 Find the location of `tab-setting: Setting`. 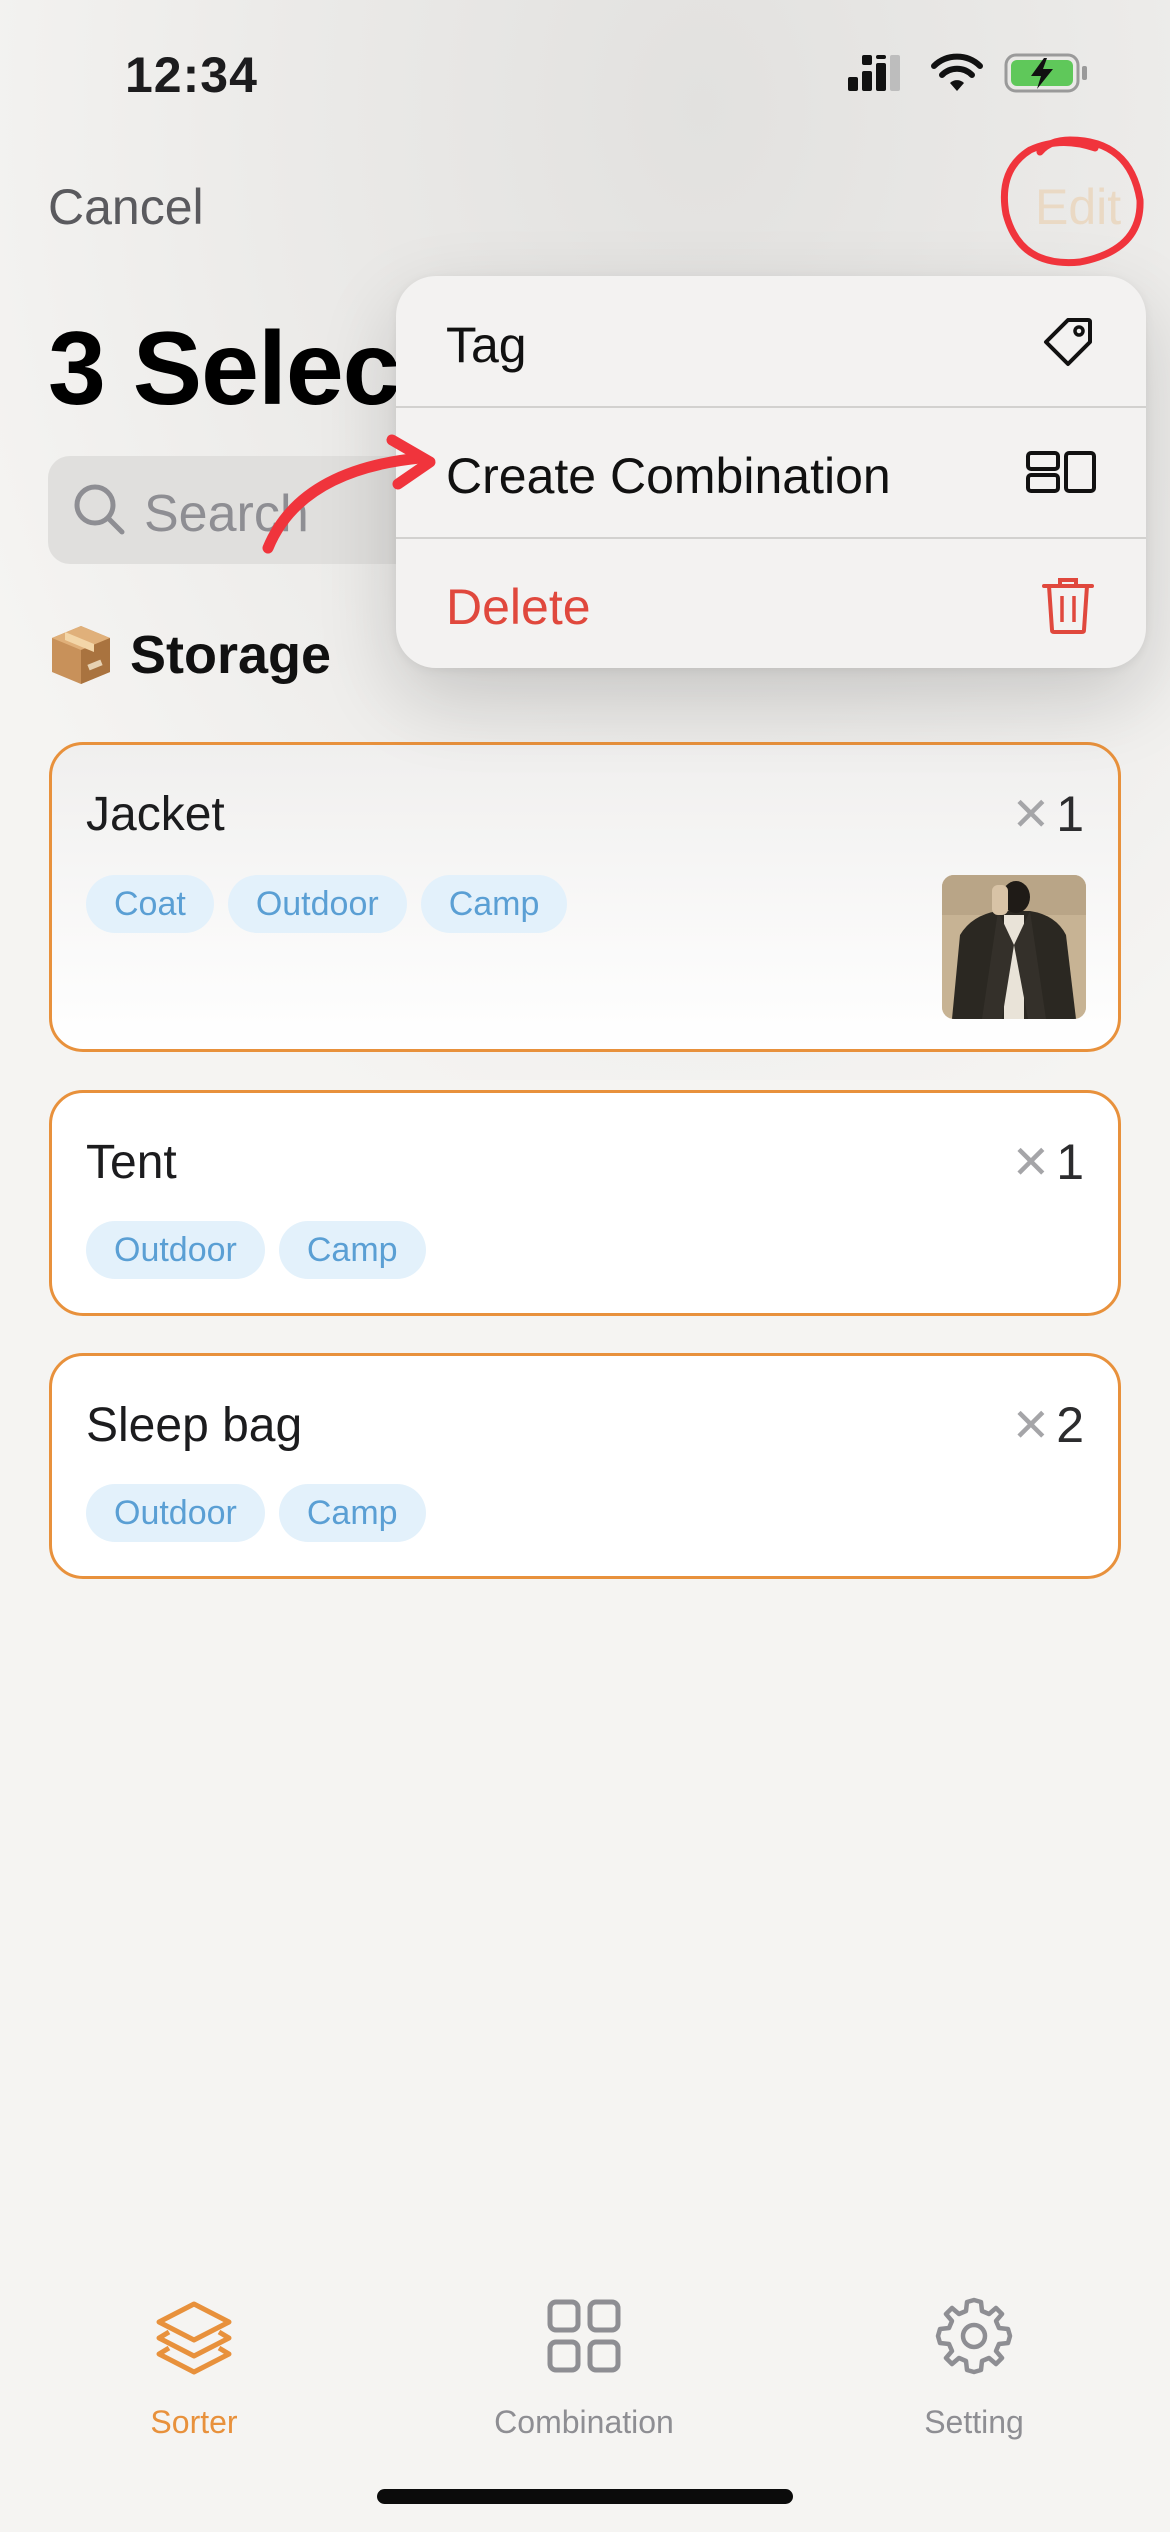

tab-setting: Setting is located at coordinates (974, 2370).